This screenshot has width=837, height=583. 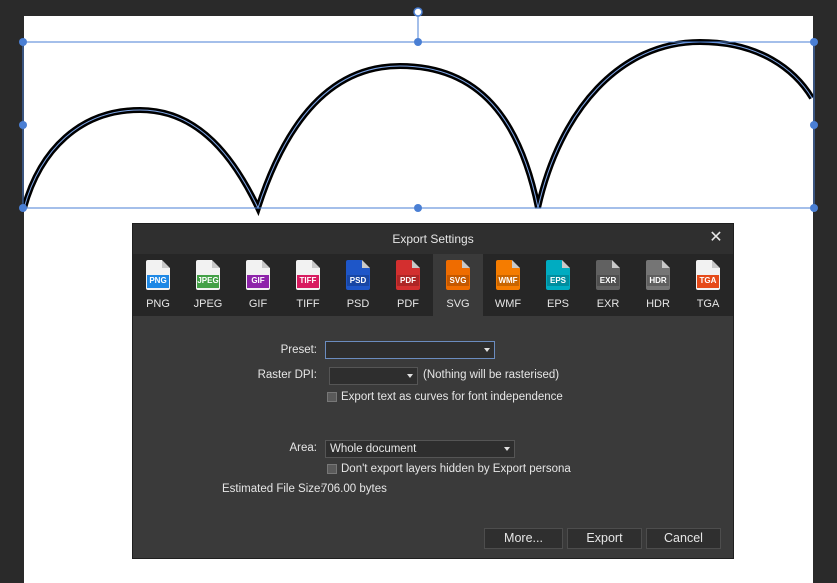 What do you see at coordinates (332, 397) in the screenshot?
I see `text-as-curves-checkbox` at bounding box center [332, 397].